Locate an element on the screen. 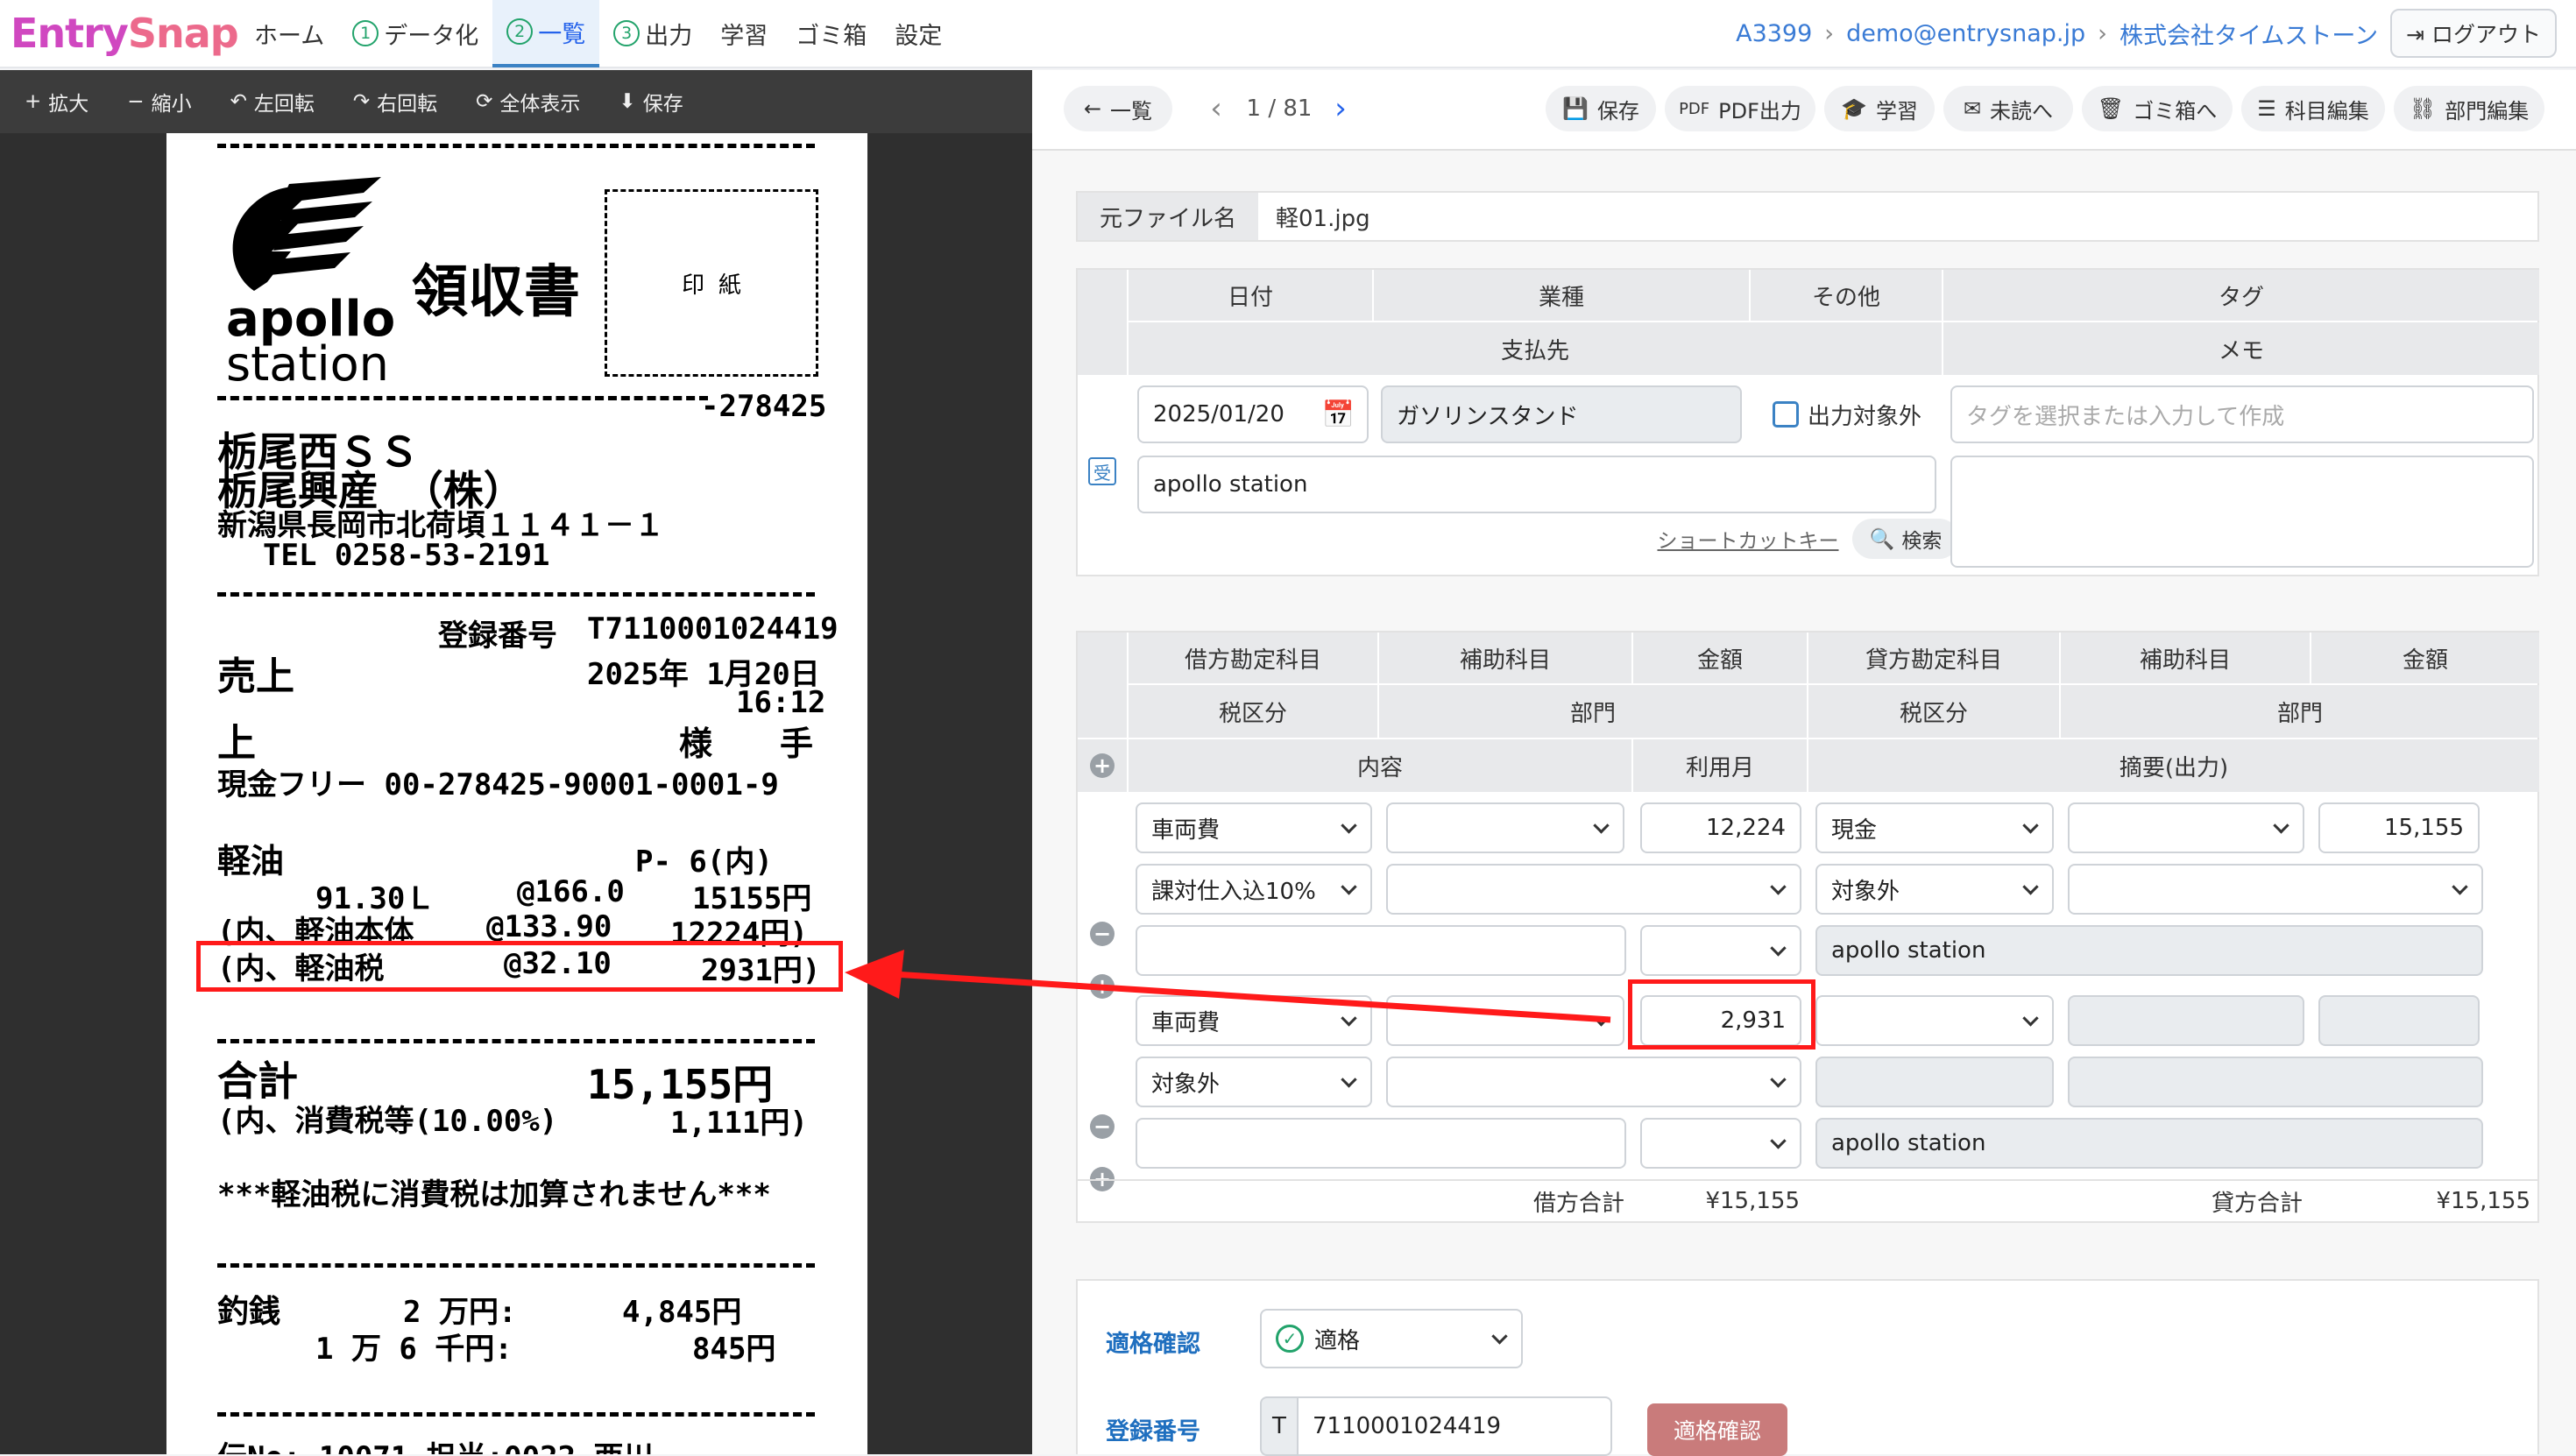 This screenshot has width=2576, height=1456. col-debit-dept: 部門 is located at coordinates (1593, 711).